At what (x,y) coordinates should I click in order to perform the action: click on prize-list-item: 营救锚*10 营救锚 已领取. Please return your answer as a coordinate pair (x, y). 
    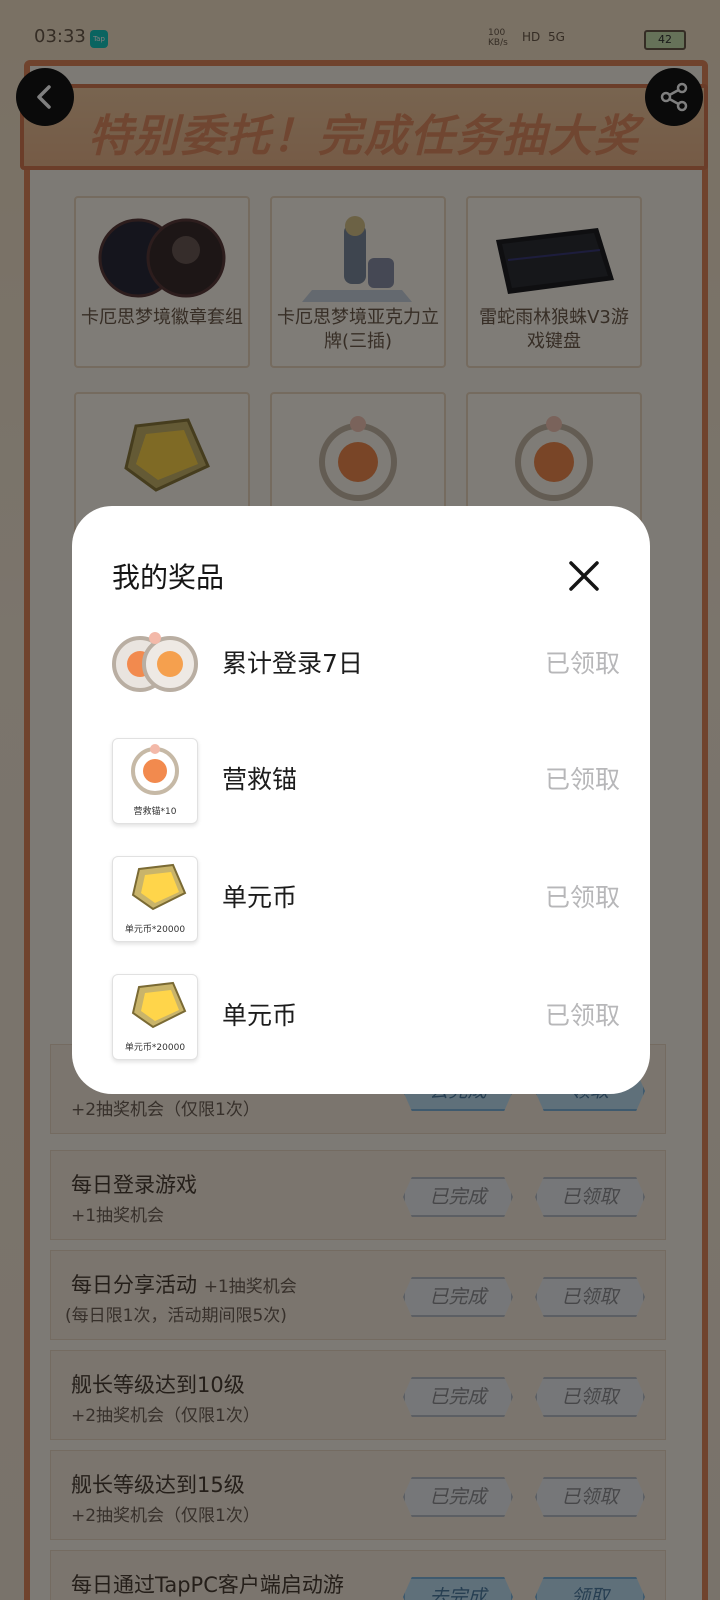
    Looking at the image, I should click on (365, 780).